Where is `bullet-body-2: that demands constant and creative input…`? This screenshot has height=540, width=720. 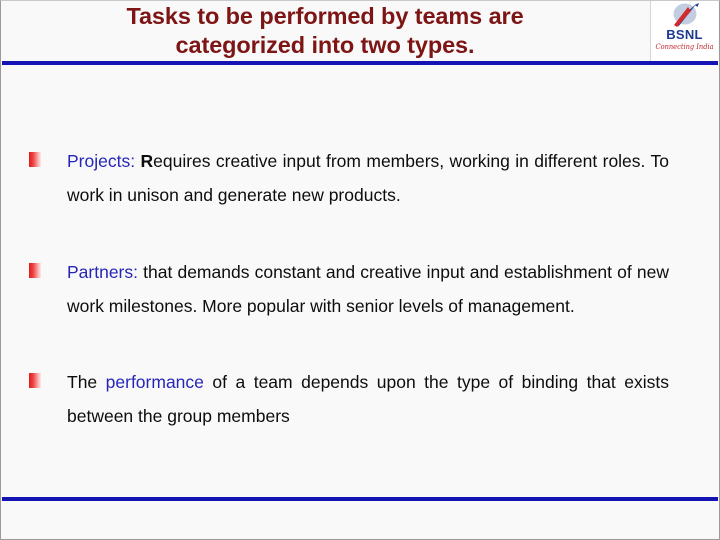 bullet-body-2: that demands constant and creative input… is located at coordinates (368, 289).